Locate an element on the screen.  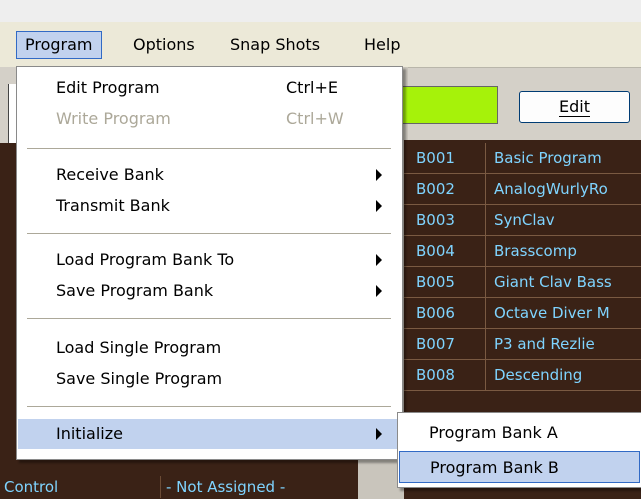
menu-snap-shots: Snap Shots is located at coordinates (275, 45).